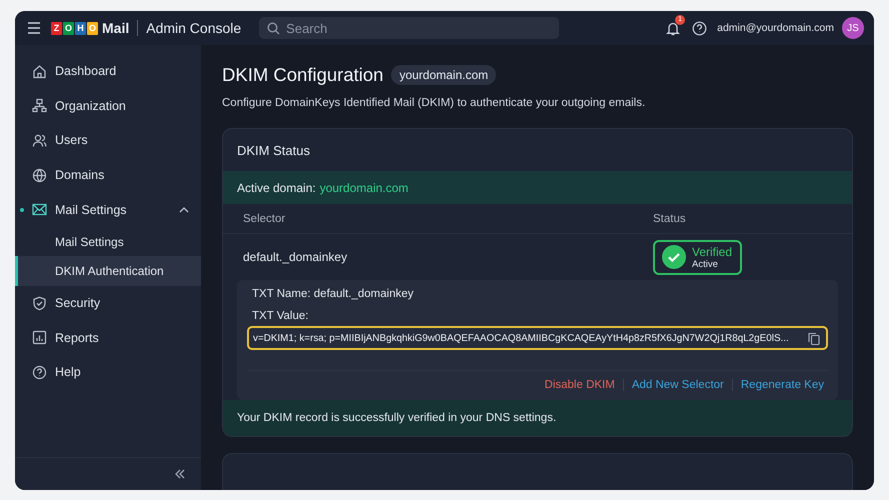 The width and height of the screenshot is (889, 500). What do you see at coordinates (678, 385) in the screenshot?
I see `action-link: Add New Selector` at bounding box center [678, 385].